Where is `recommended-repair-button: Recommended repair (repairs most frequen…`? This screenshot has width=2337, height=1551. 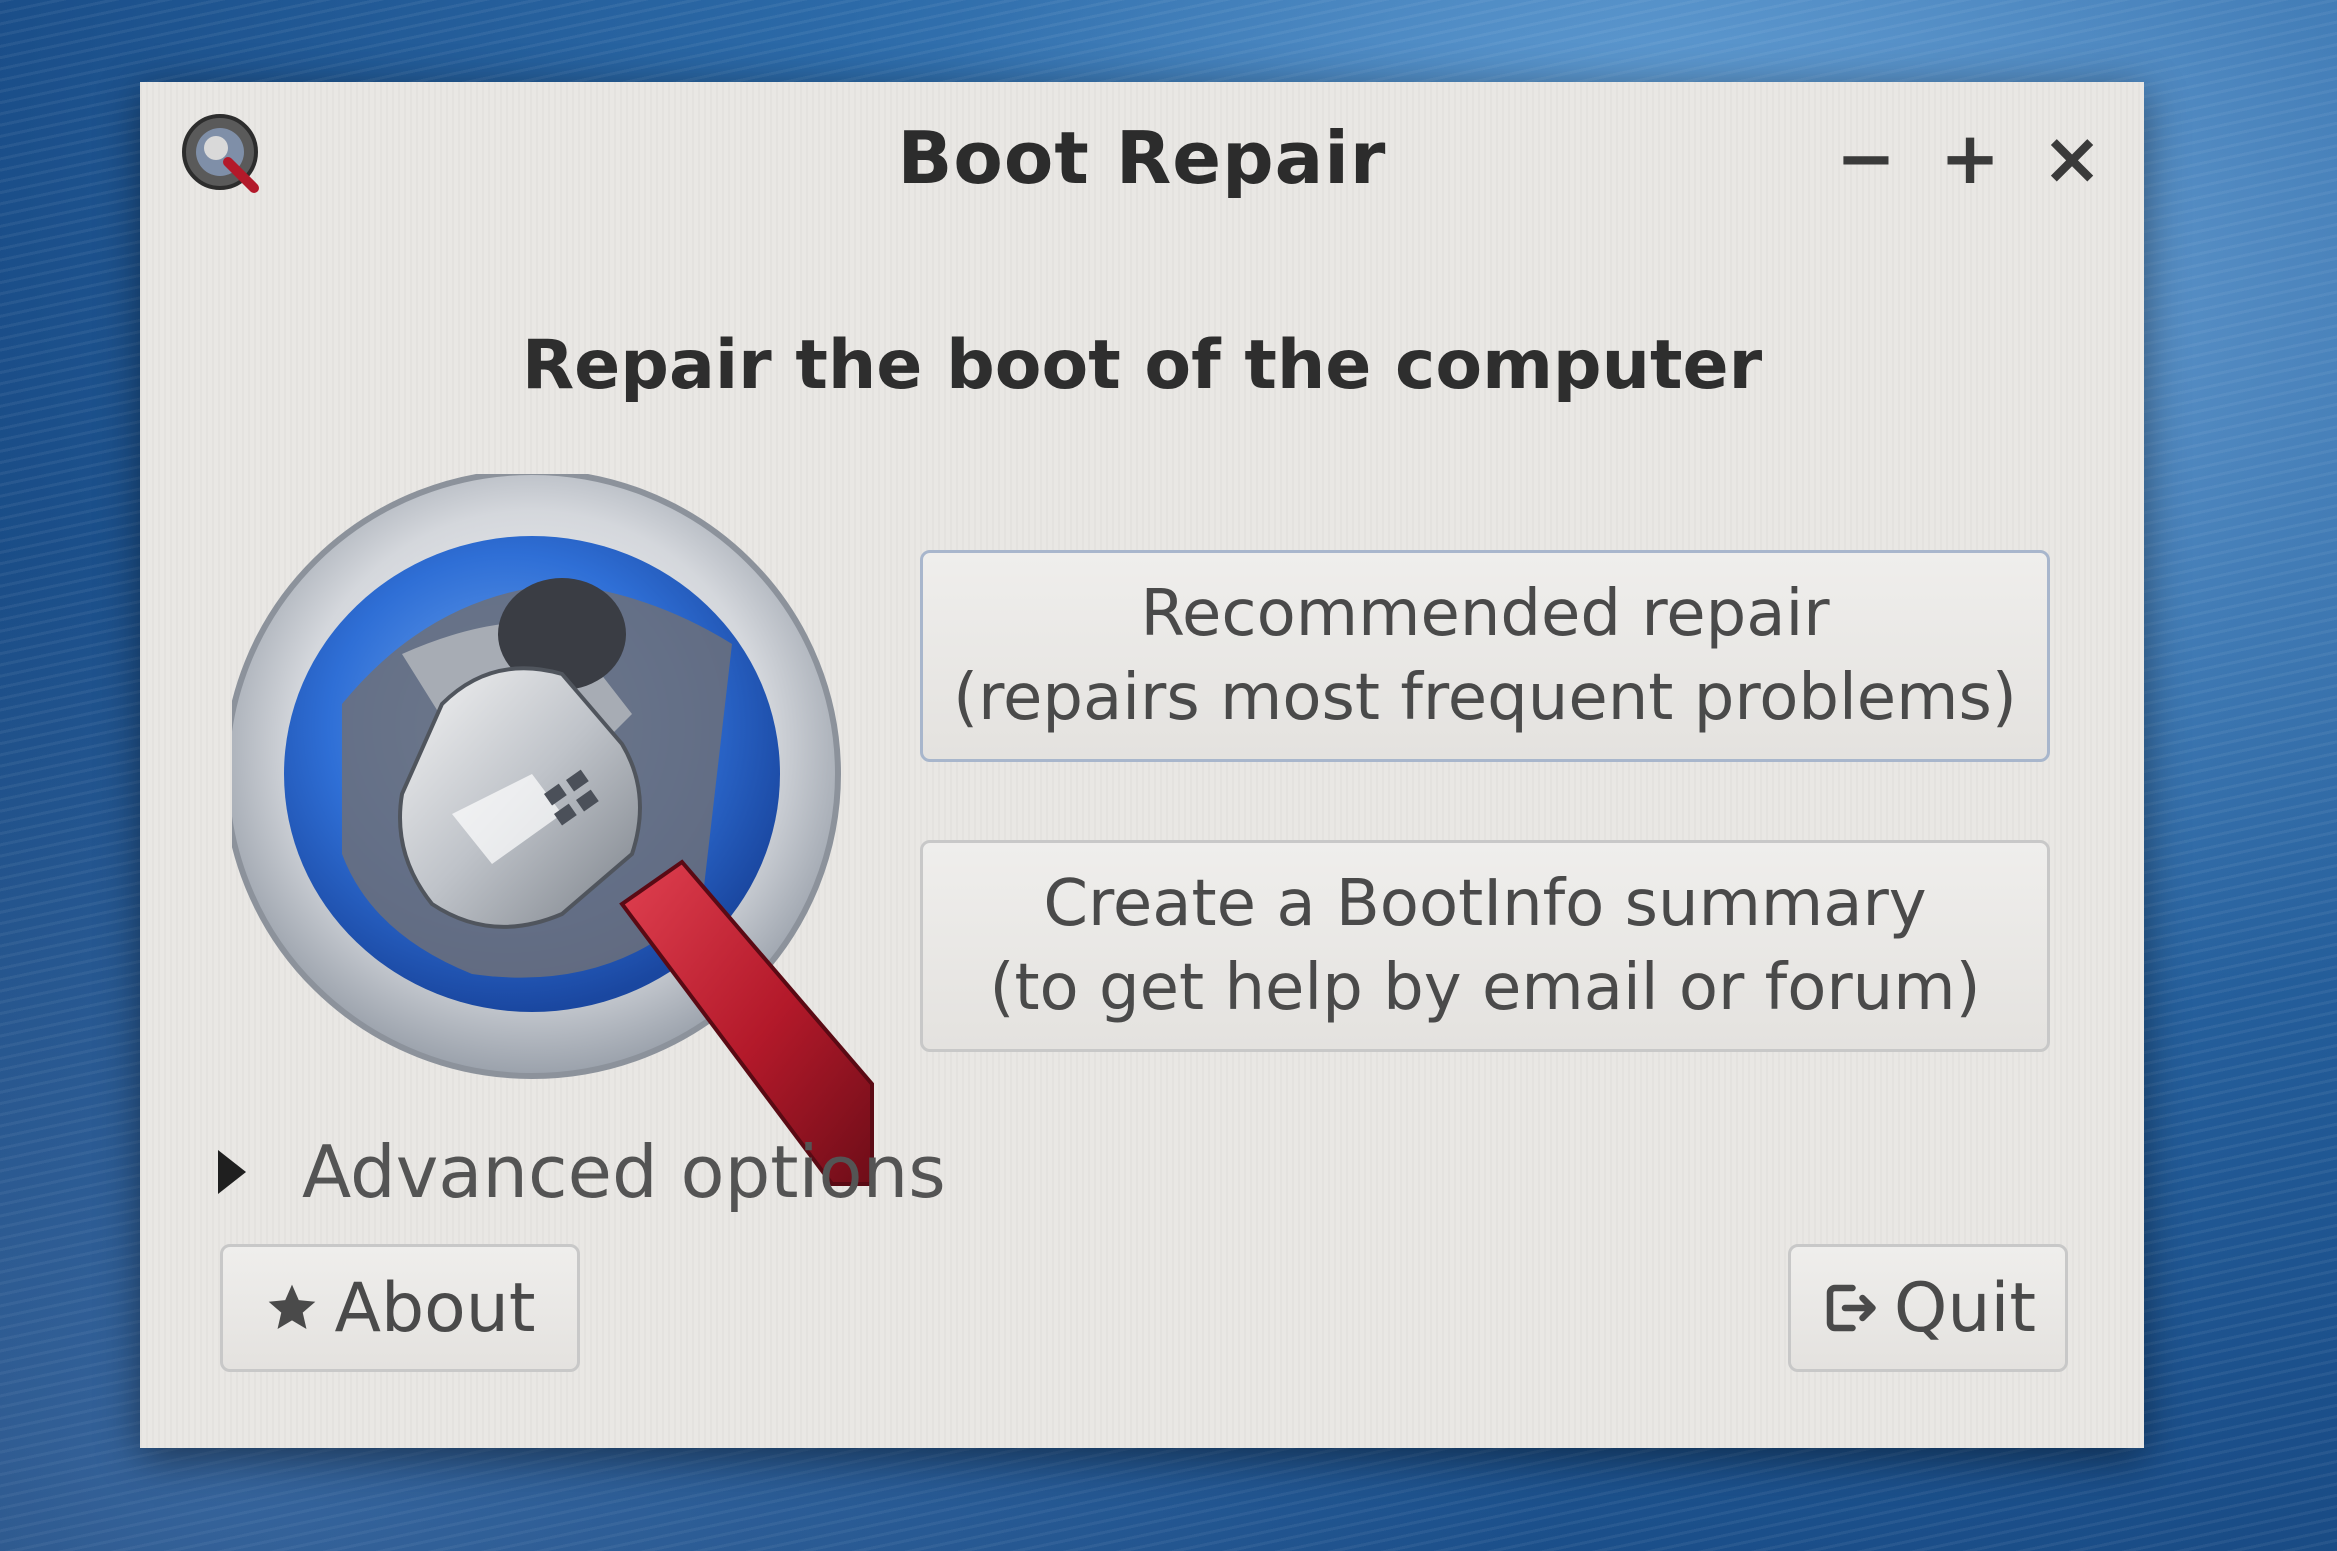 recommended-repair-button: Recommended repair (repairs most frequen… is located at coordinates (1485, 656).